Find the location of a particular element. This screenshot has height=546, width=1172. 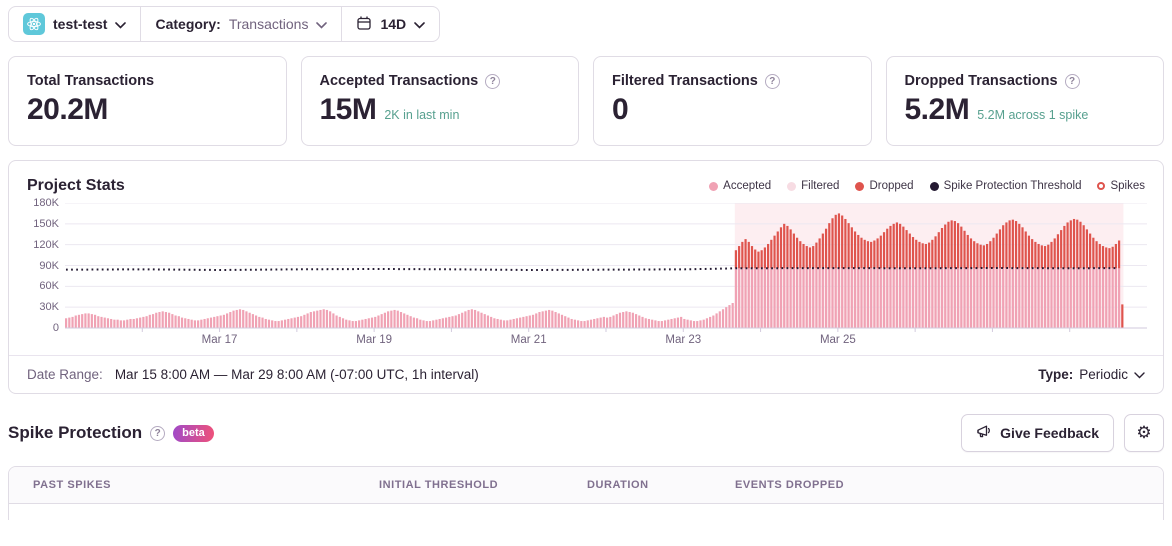

legend-item-threshold: Spike Protection Threshold is located at coordinates (1005, 186).